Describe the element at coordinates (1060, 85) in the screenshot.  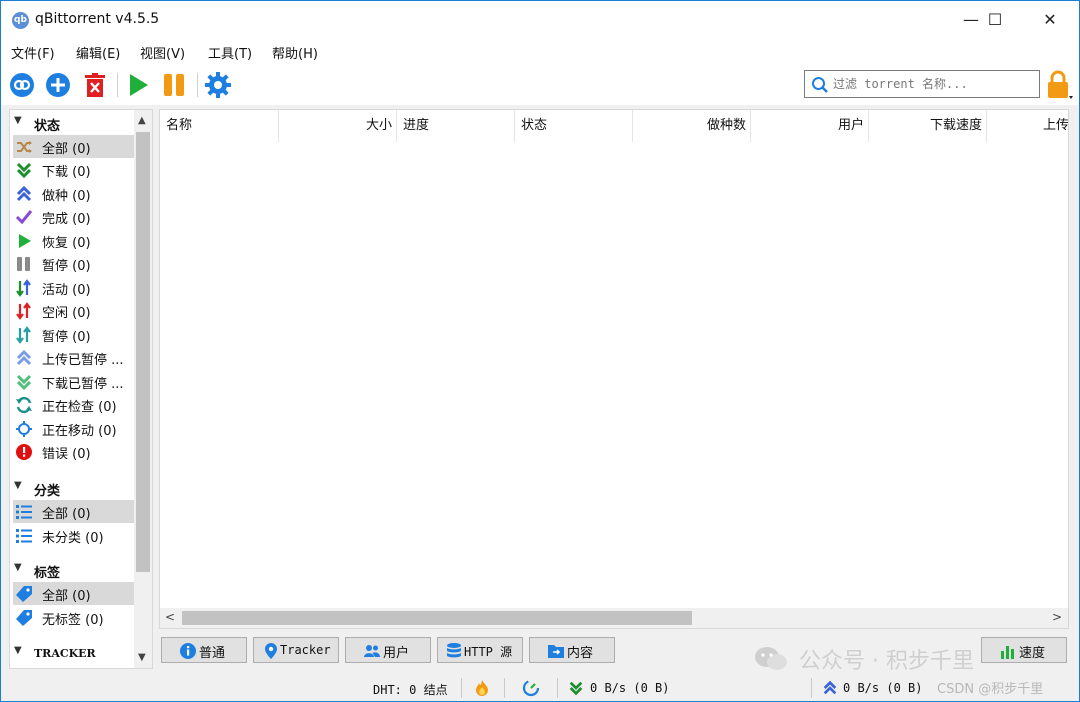
I see `lock-button` at that location.